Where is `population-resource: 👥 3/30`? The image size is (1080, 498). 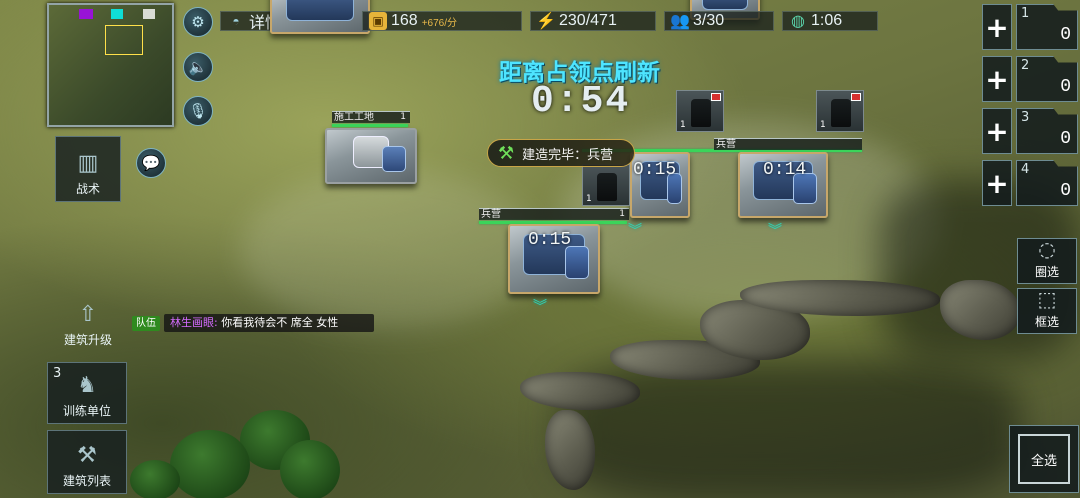
population-resource: 👥 3/30 is located at coordinates (719, 21).